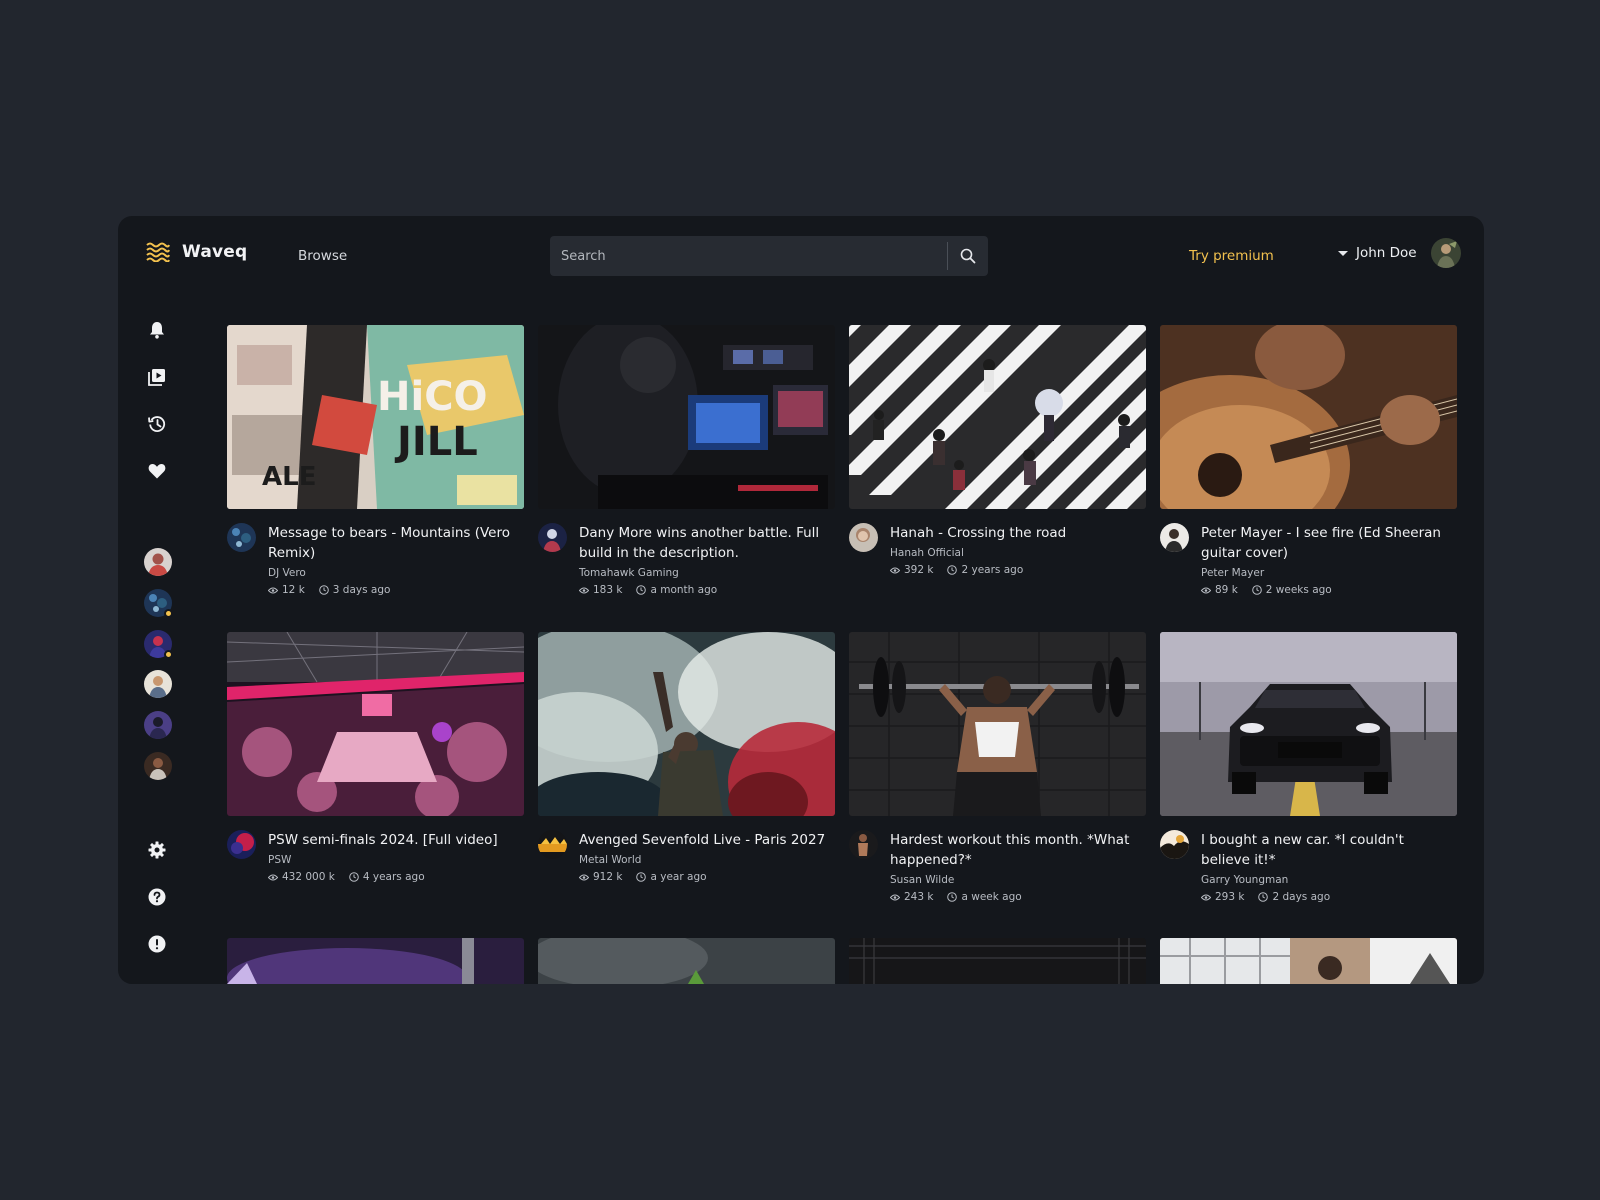 Image resolution: width=1600 pixels, height=1200 pixels. I want to click on channel-name: Hanah Official, so click(1018, 553).